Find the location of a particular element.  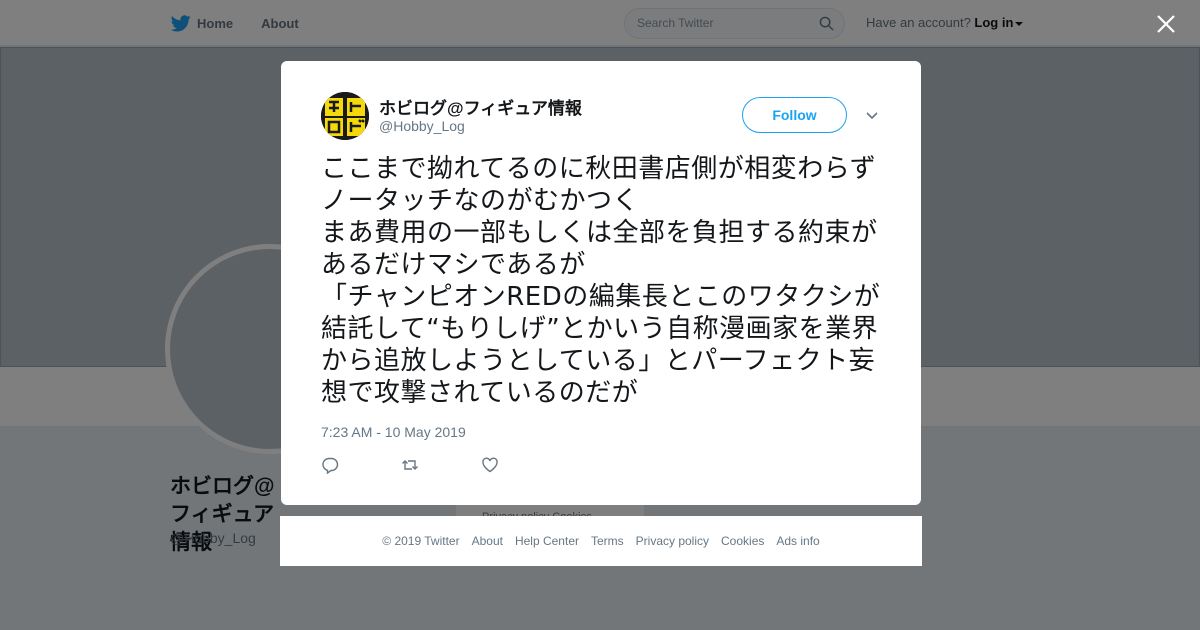

author-handle: @Hobby_Log is located at coordinates (422, 126).